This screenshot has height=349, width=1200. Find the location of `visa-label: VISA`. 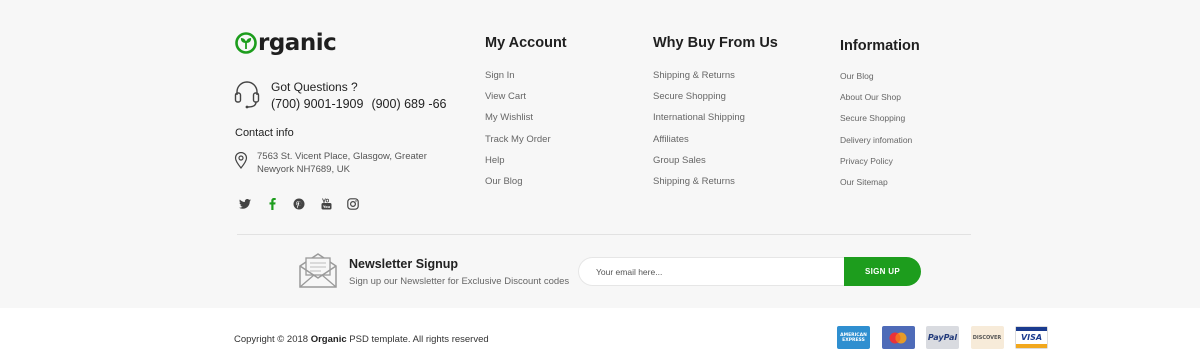

visa-label: VISA is located at coordinates (1031, 337).